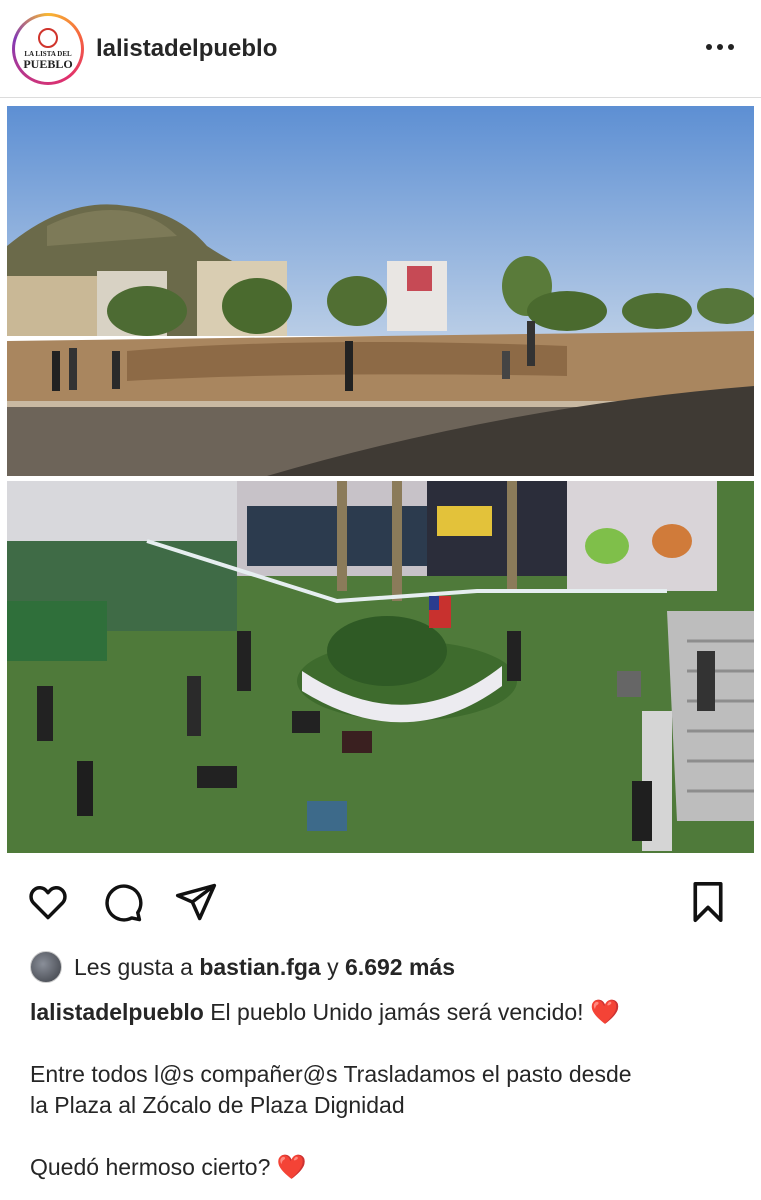 Image resolution: width=761 pixels, height=1200 pixels. Describe the element at coordinates (150, 1167) in the screenshot. I see `caption-line3: Quedó hermoso cierto?` at that location.